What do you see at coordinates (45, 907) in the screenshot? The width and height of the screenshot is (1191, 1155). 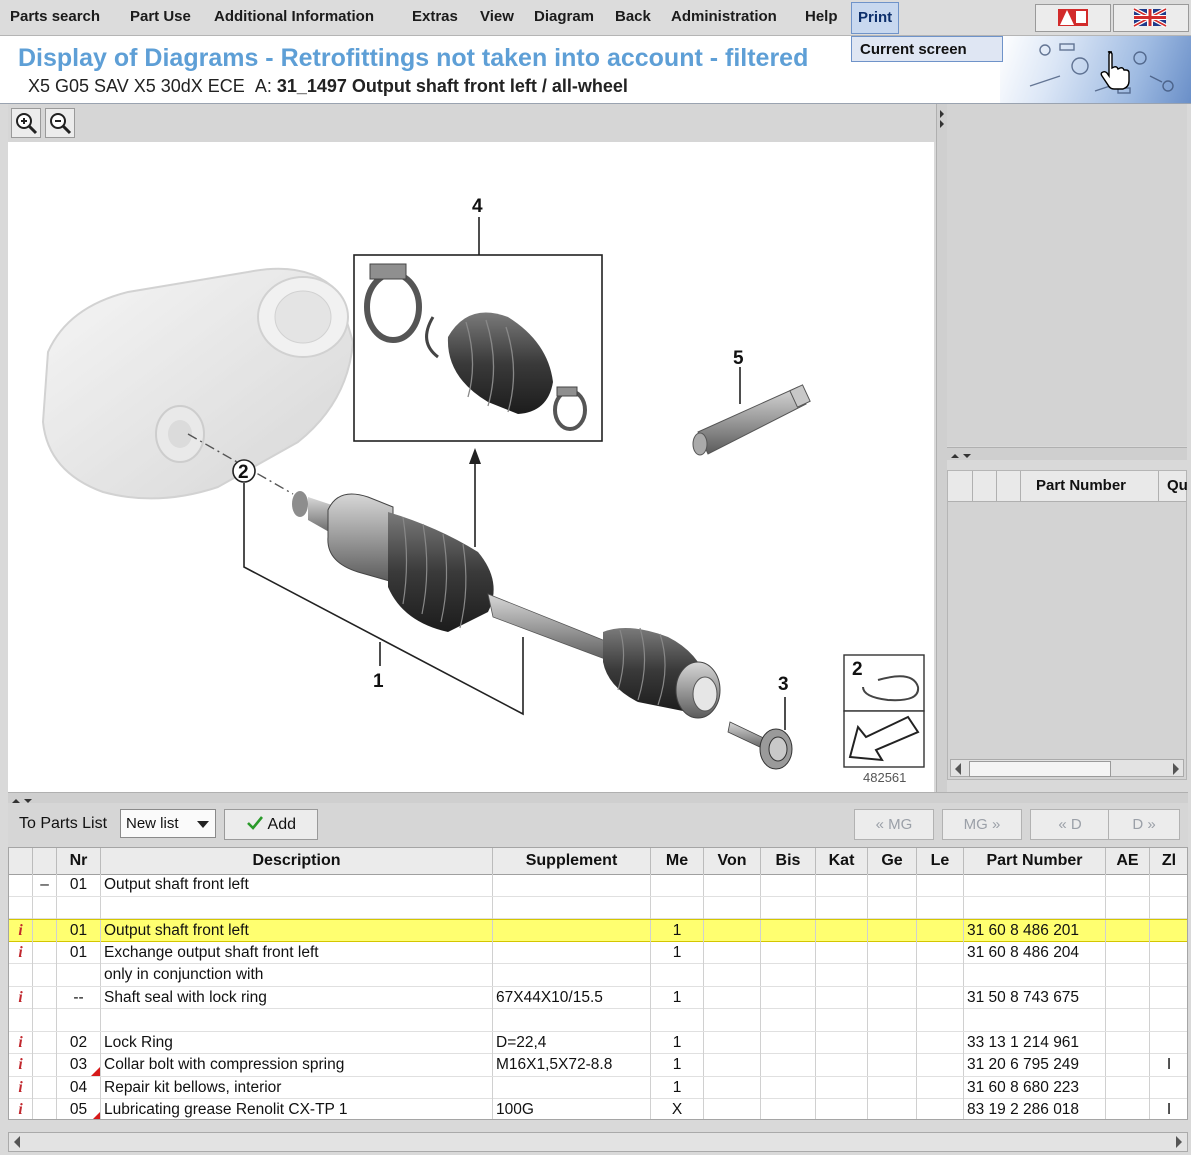 I see `cell-tree` at bounding box center [45, 907].